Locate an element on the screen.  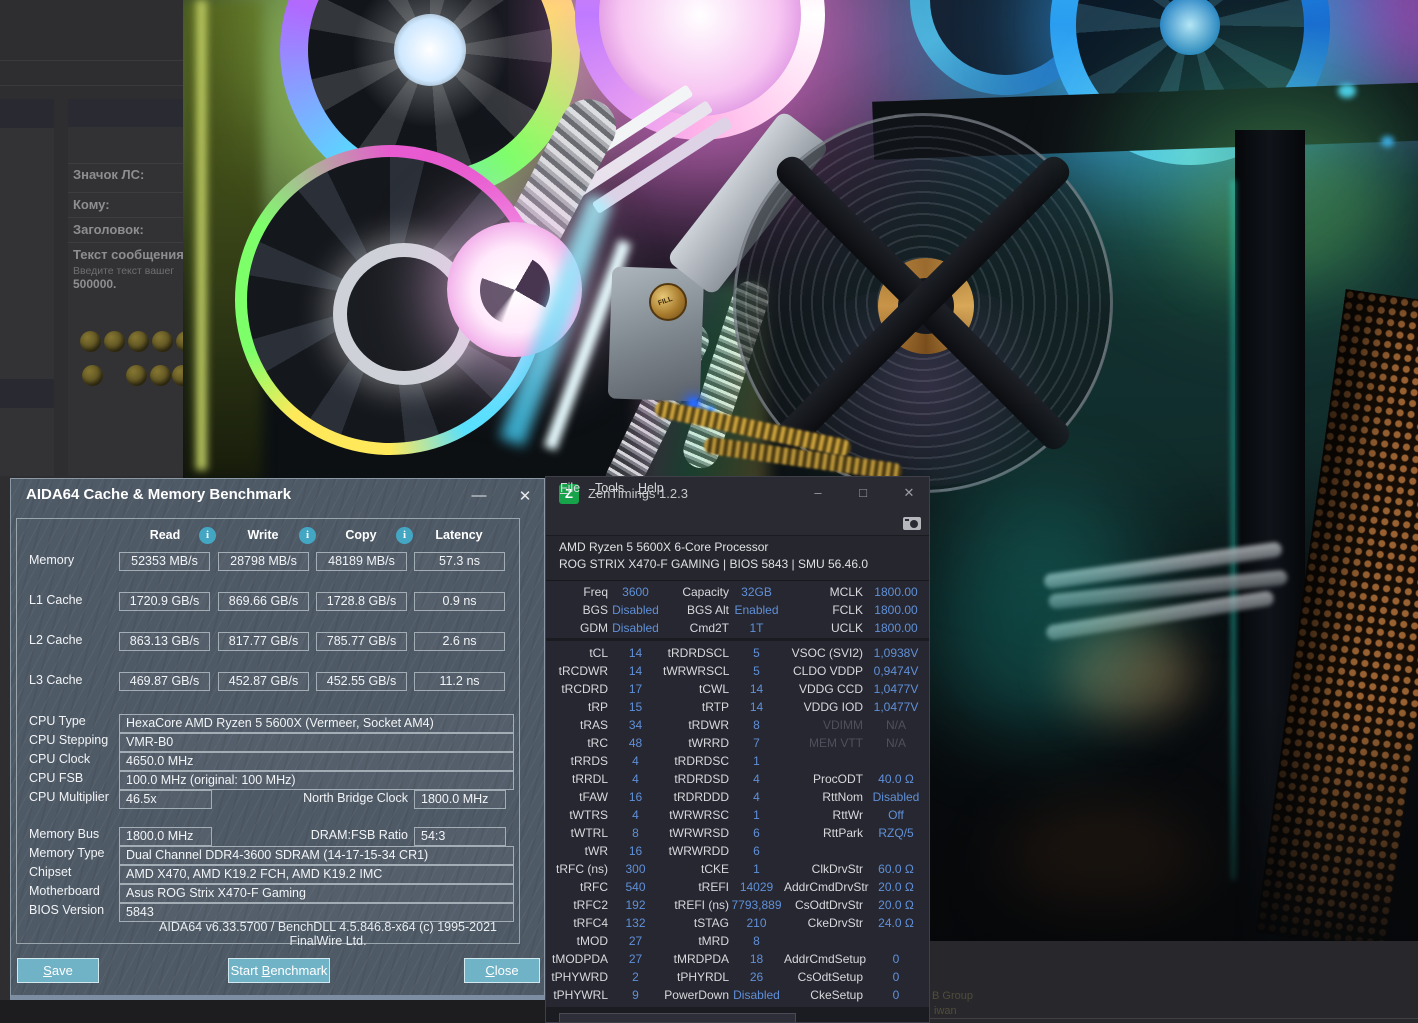
timing-row: tWR 16 tWRWRDD 6 is located at coordinates (737, 851).